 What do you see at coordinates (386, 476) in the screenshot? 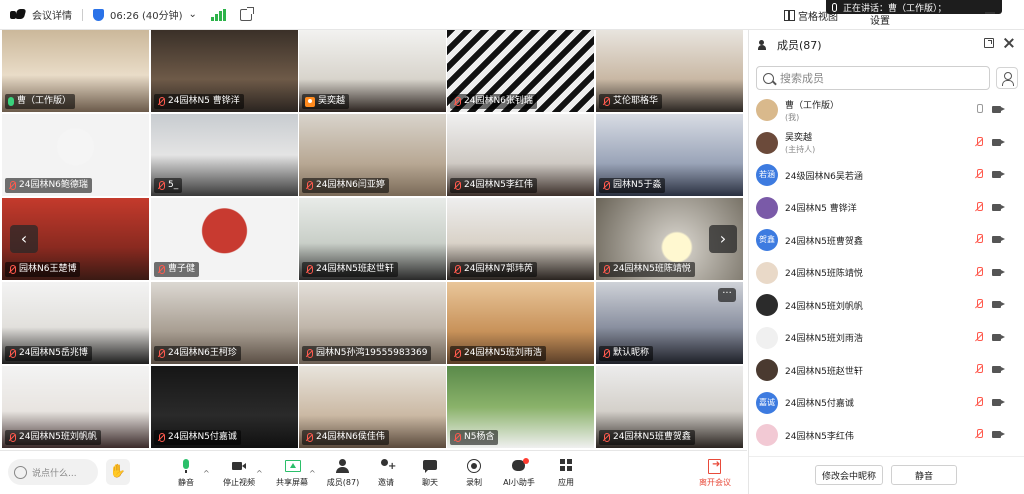
I see `toolbar-invite-button: 邀请` at bounding box center [386, 476].